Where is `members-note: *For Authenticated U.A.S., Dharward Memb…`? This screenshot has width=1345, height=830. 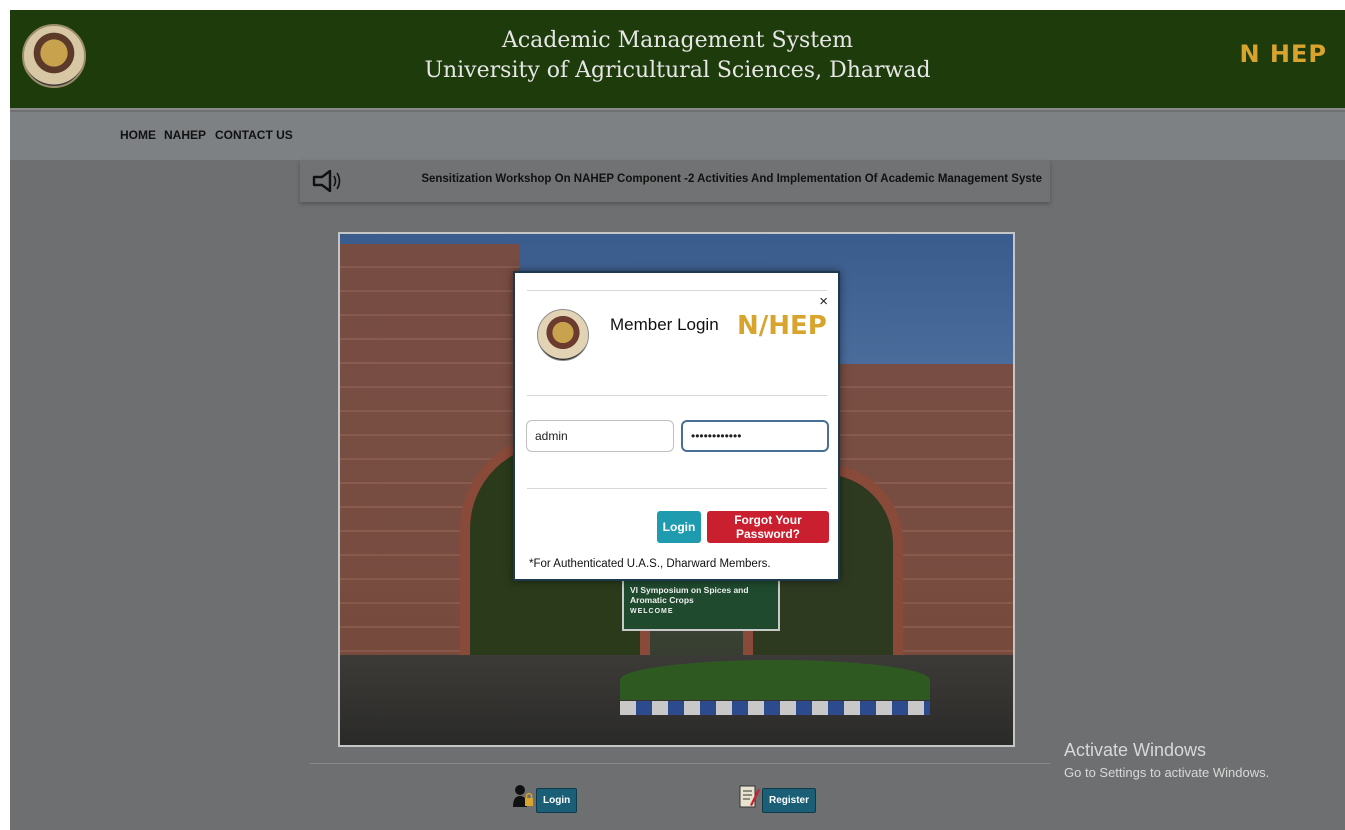
members-note: *For Authenticated U.A.S., Dharward Memb… is located at coordinates (650, 564).